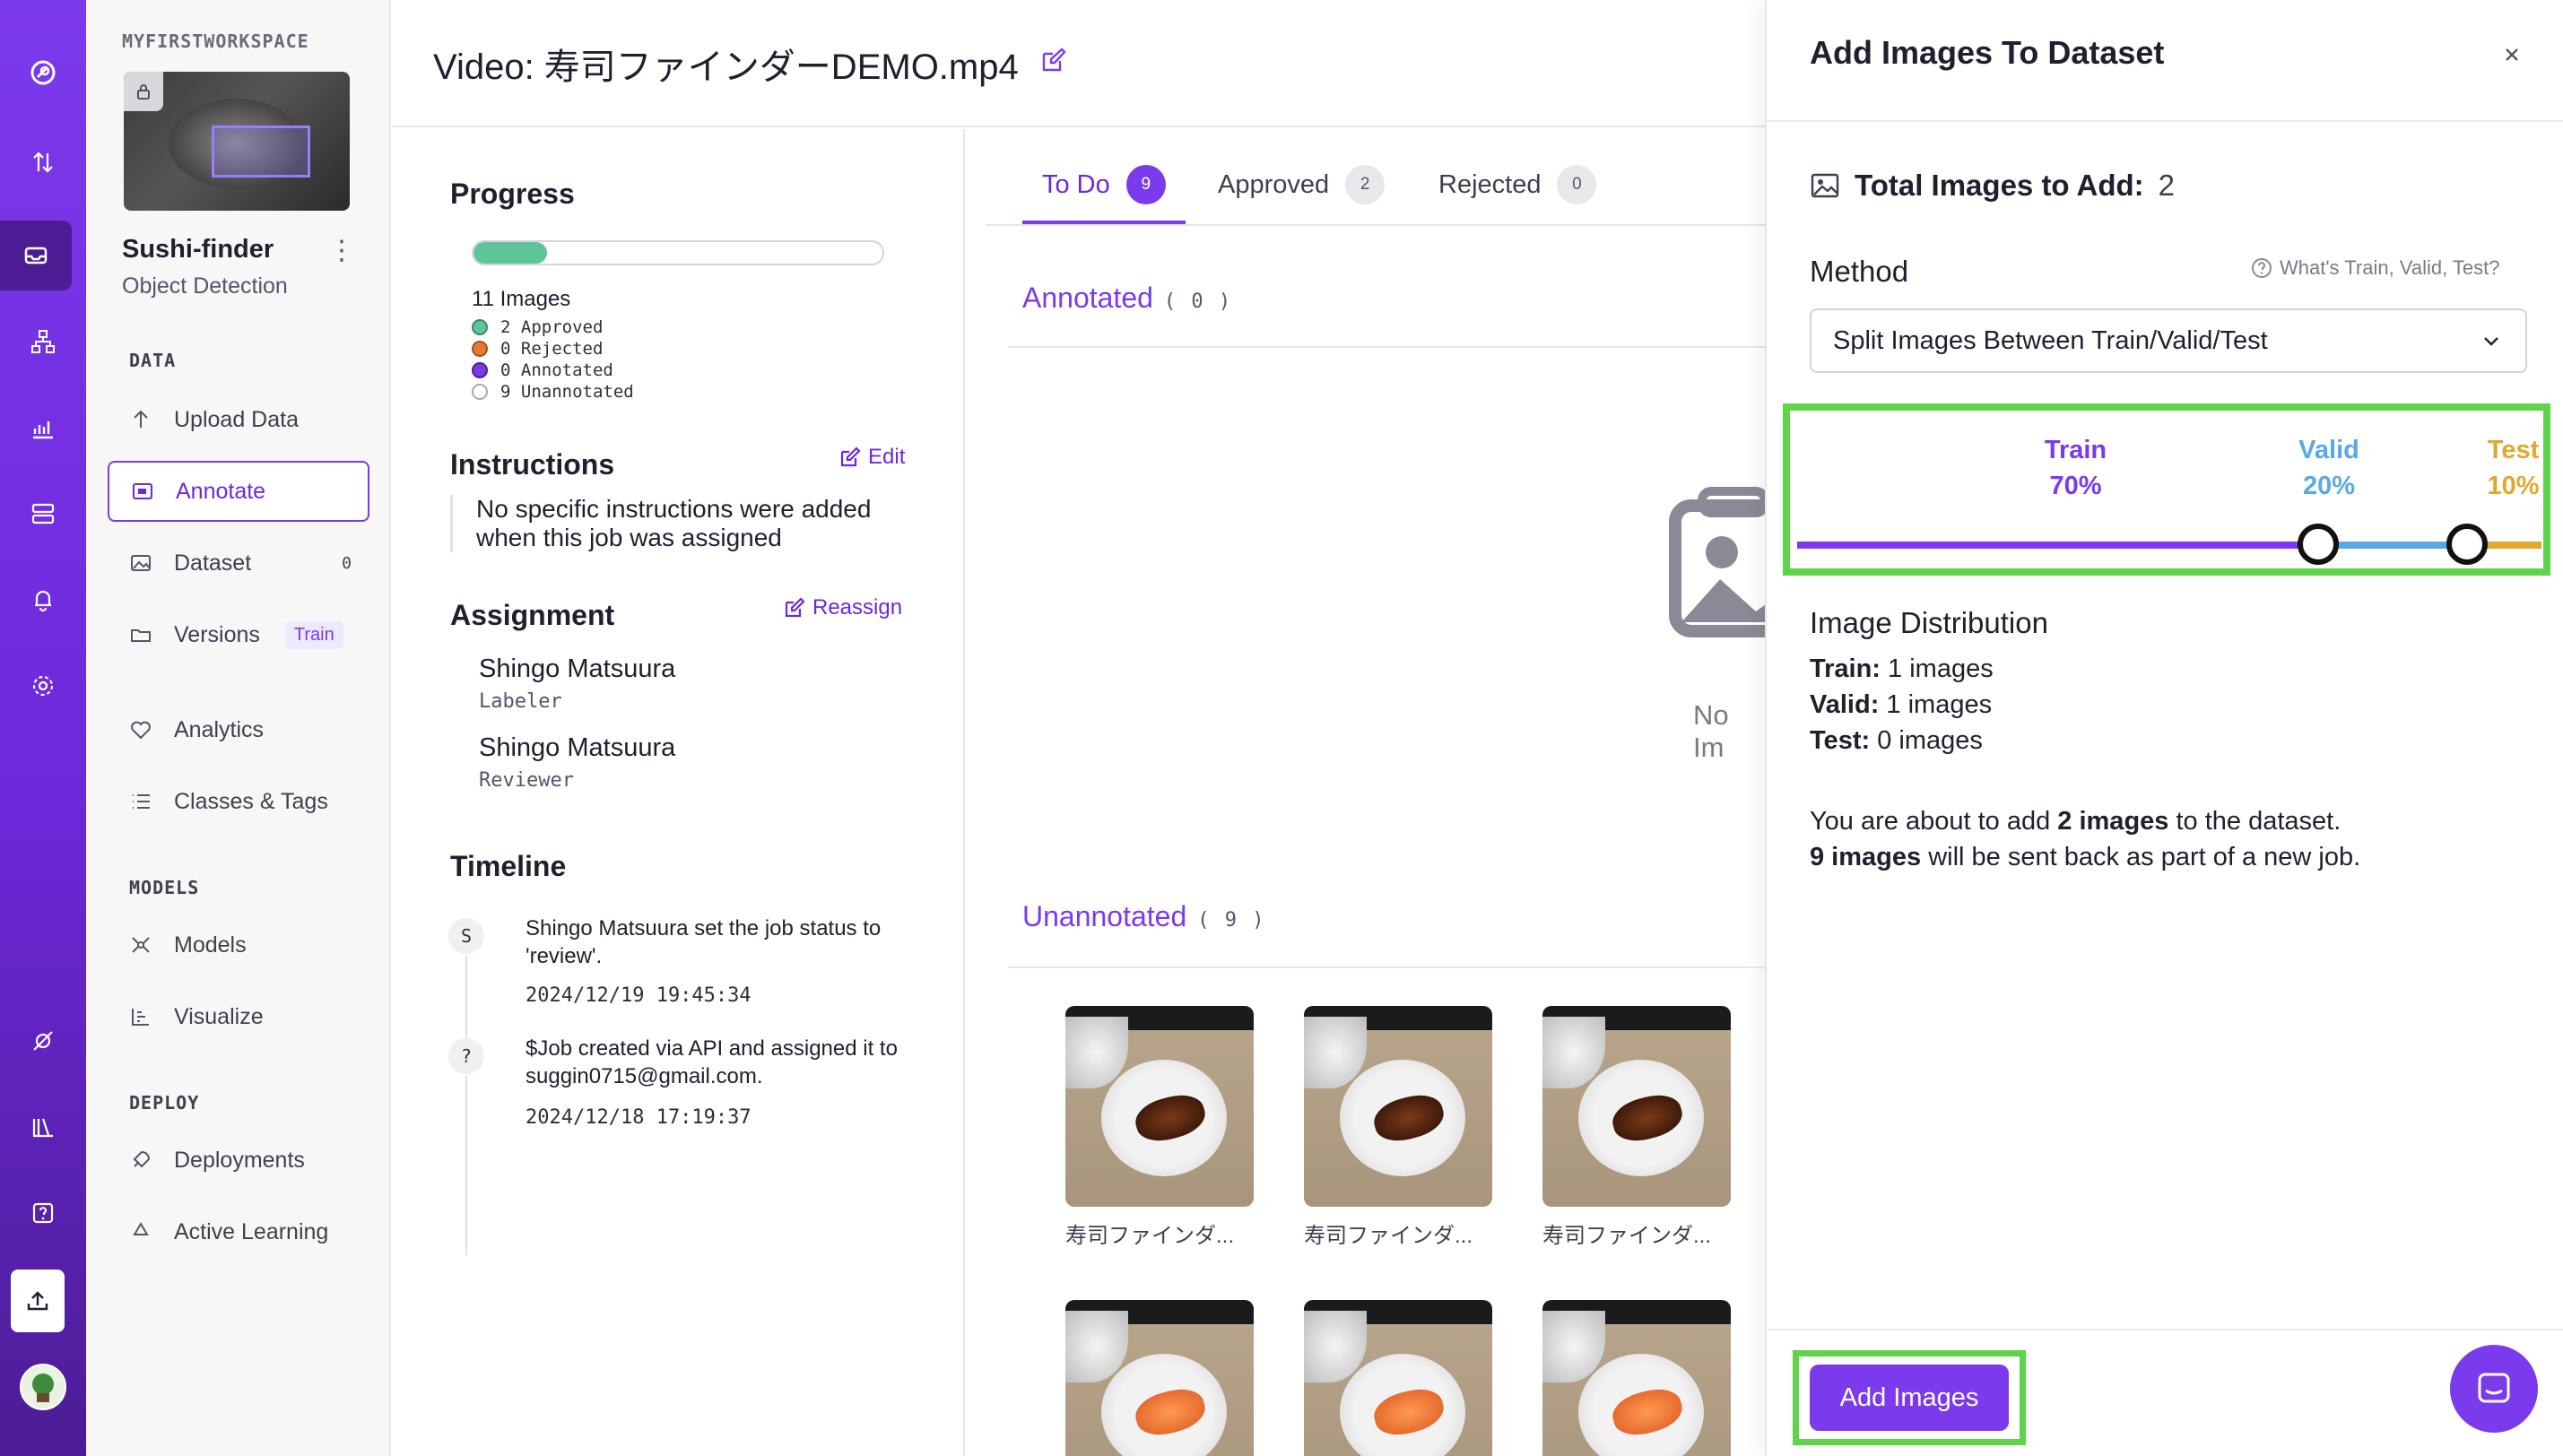 This screenshot has height=1456, width=2563. I want to click on rocket-icon, so click(142, 1159).